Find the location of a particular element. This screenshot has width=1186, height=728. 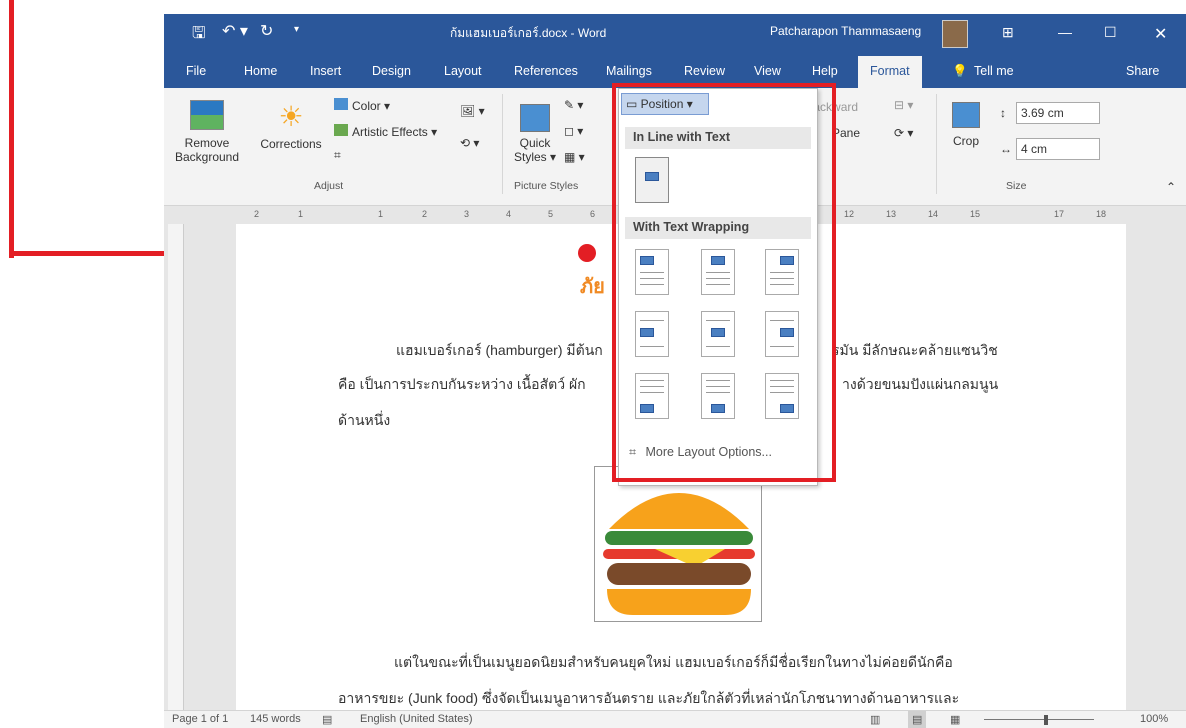

read-mode-icon: ▥ is located at coordinates (875, 719).